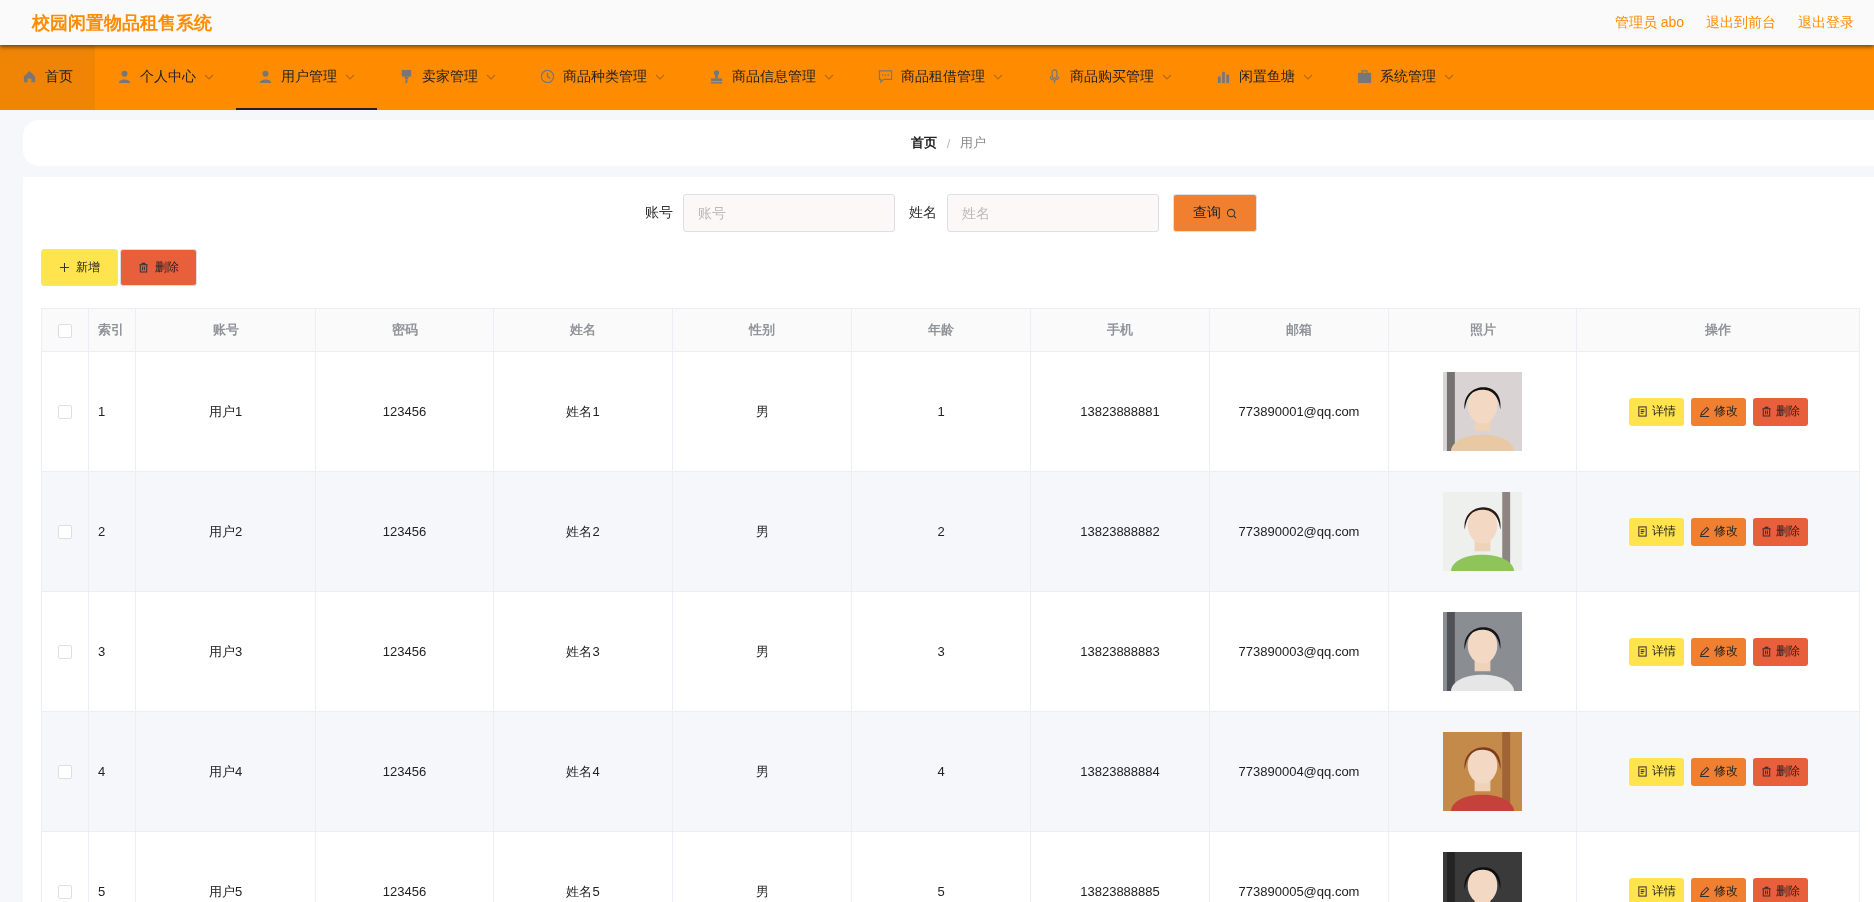 Image resolution: width=1874 pixels, height=902 pixels. I want to click on column-header: 性别, so click(762, 329).